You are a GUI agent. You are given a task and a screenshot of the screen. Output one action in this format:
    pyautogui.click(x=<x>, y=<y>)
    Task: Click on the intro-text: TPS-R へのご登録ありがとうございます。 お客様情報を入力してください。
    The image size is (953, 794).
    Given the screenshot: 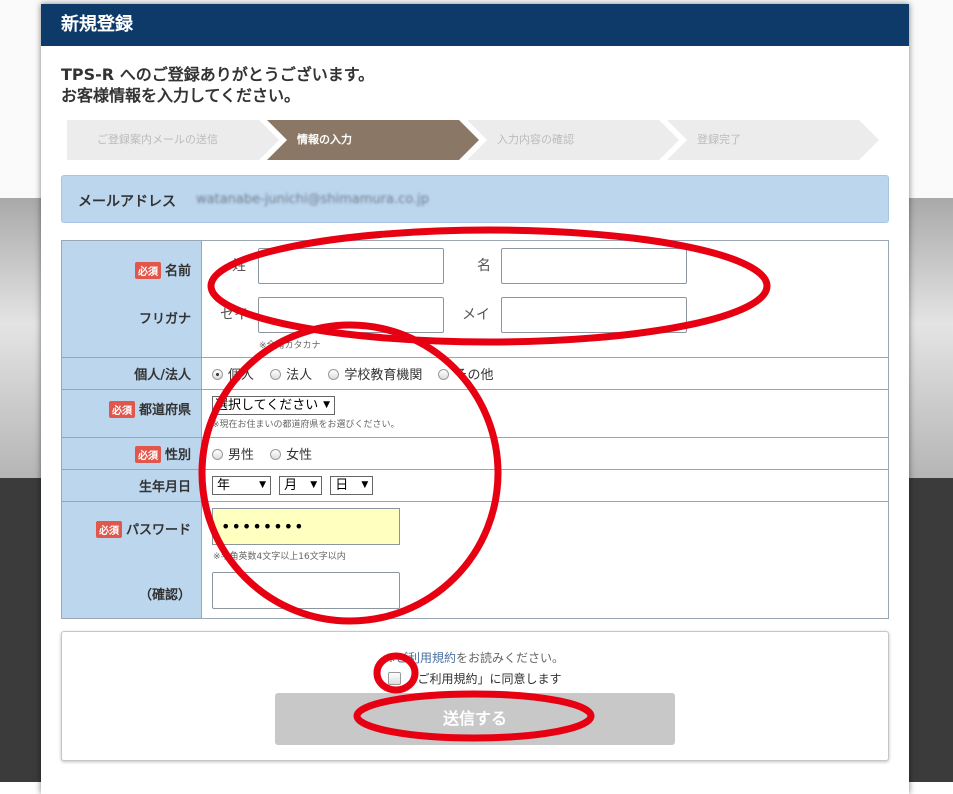 What is the action you would take?
    pyautogui.click(x=217, y=85)
    